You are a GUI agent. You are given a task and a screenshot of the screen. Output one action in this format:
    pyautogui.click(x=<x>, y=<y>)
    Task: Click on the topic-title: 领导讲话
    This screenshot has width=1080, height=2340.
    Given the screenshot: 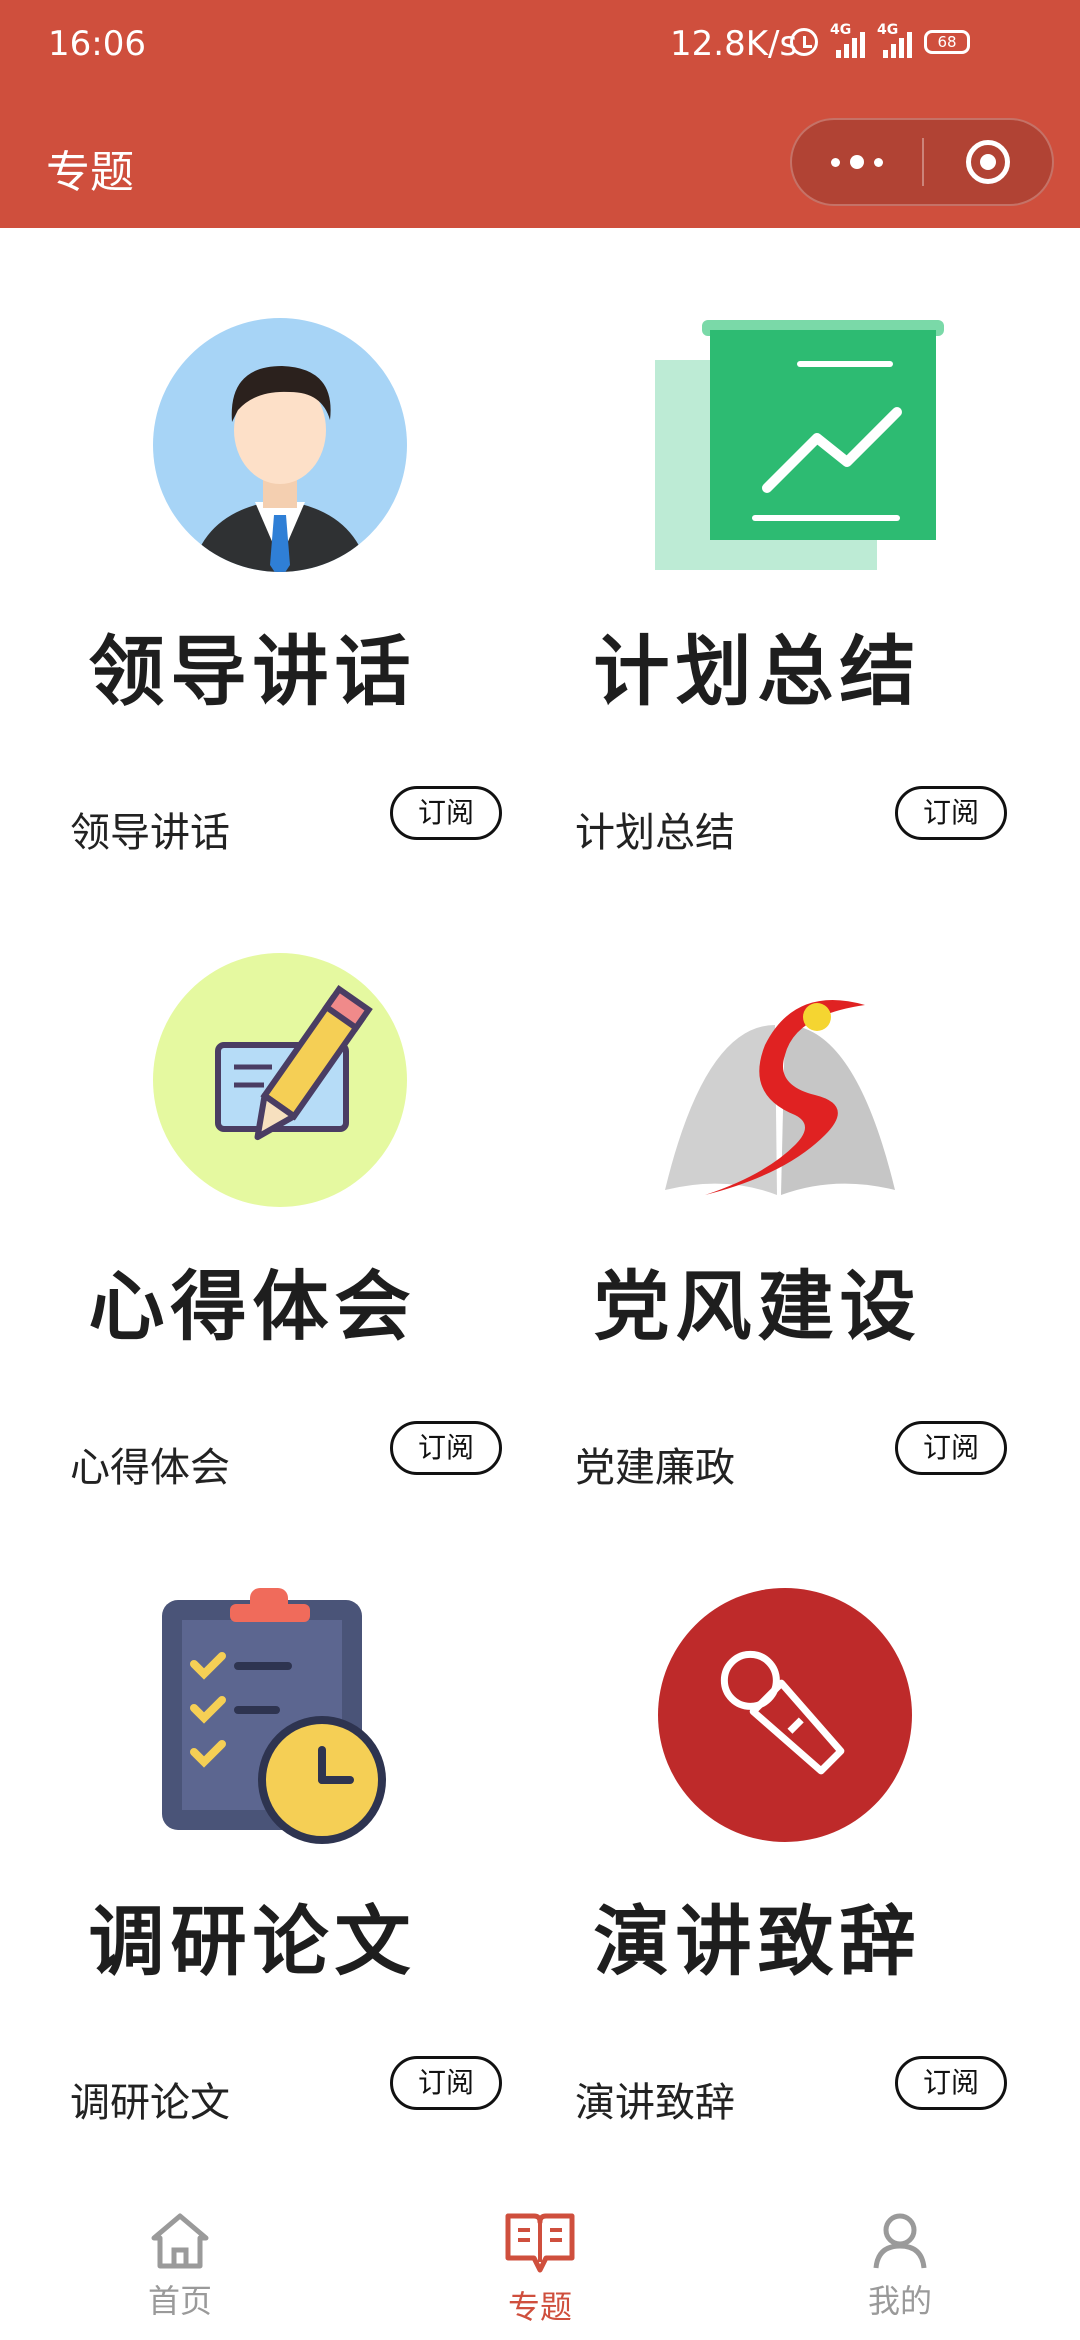 What is the action you would take?
    pyautogui.click(x=252, y=671)
    